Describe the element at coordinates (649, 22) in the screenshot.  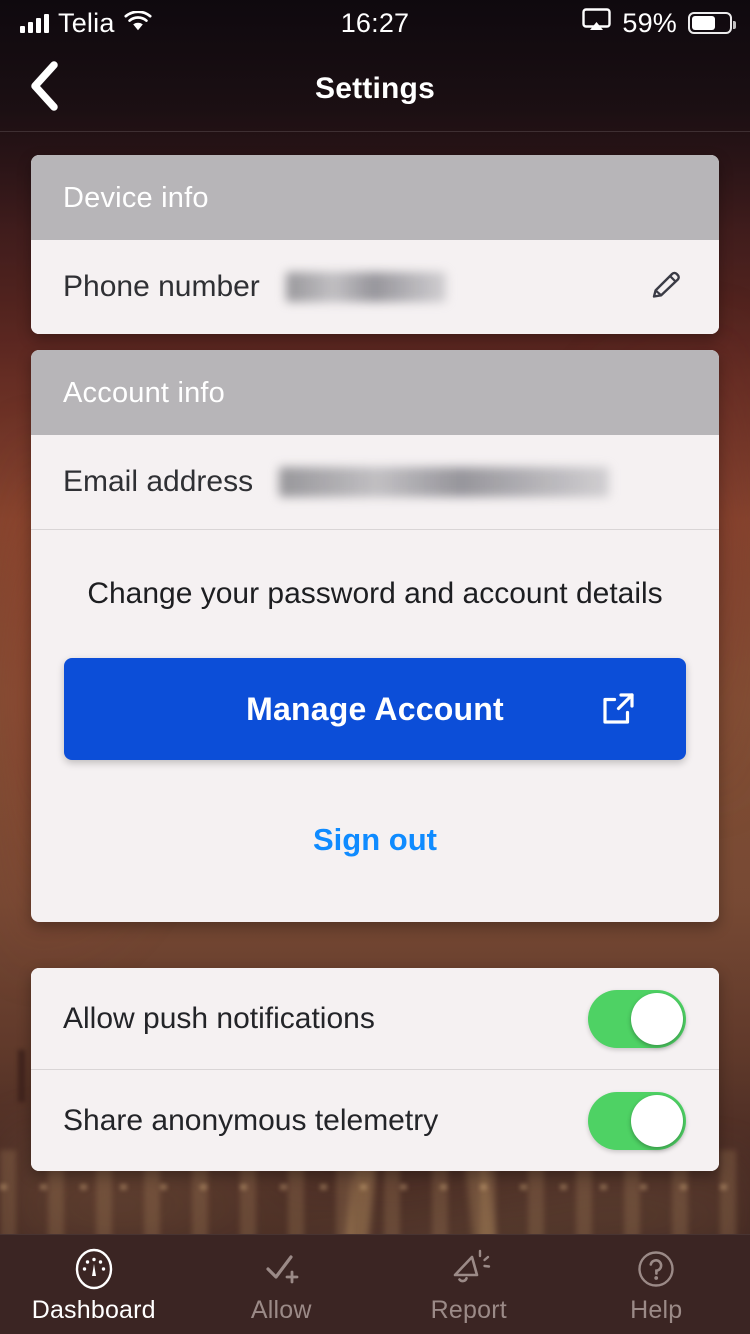
I see `battery-percent-label: 59%` at that location.